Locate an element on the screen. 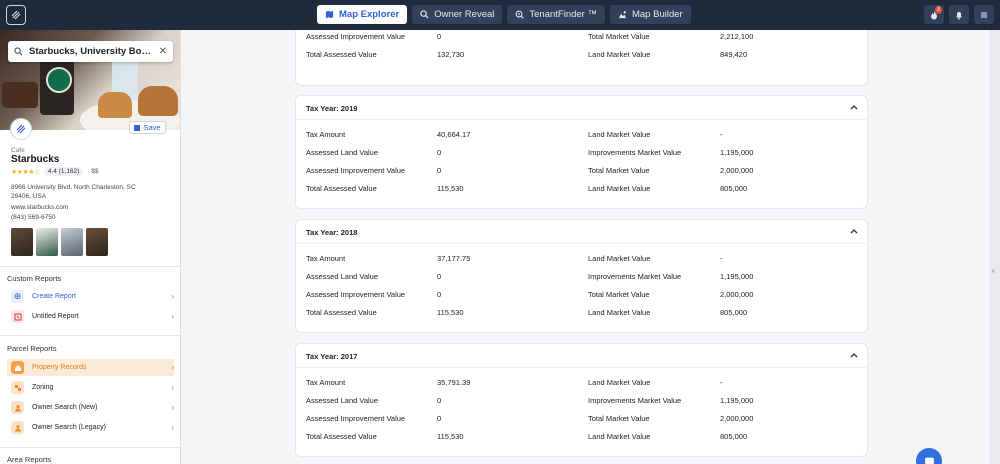 The height and width of the screenshot is (464, 1000). map-collapse-strip: ‹ is located at coordinates (995, 247).